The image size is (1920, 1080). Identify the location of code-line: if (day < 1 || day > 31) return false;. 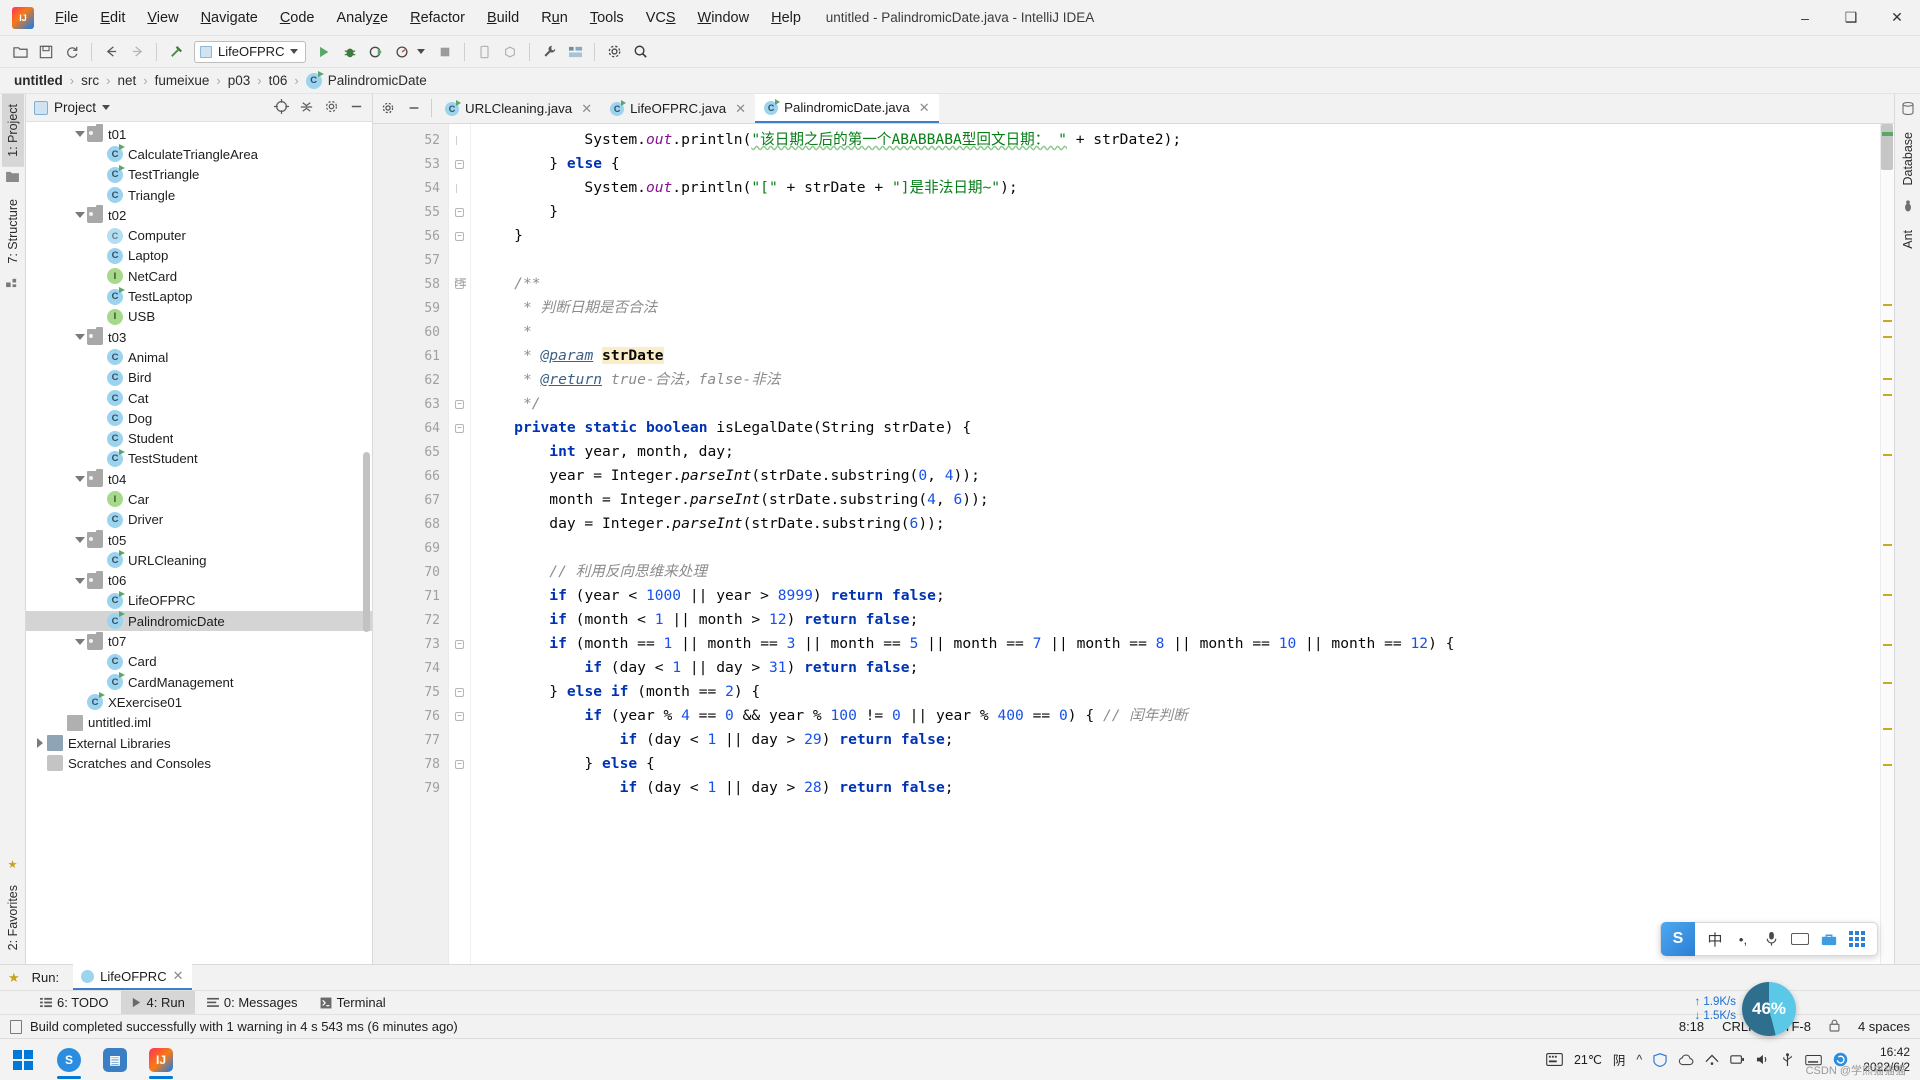
(1175, 668).